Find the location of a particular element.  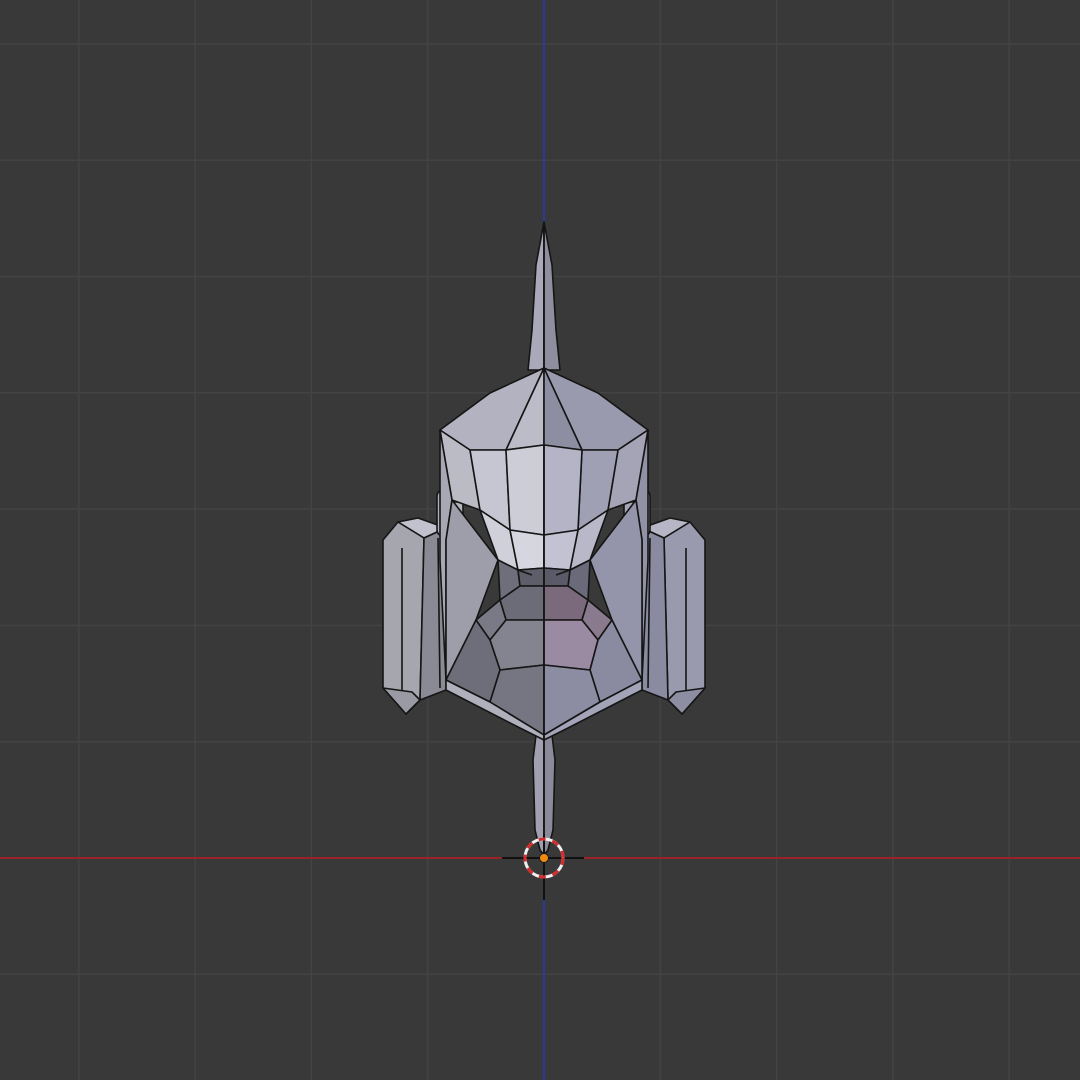

right-engine-pod is located at coordinates (673, 616).